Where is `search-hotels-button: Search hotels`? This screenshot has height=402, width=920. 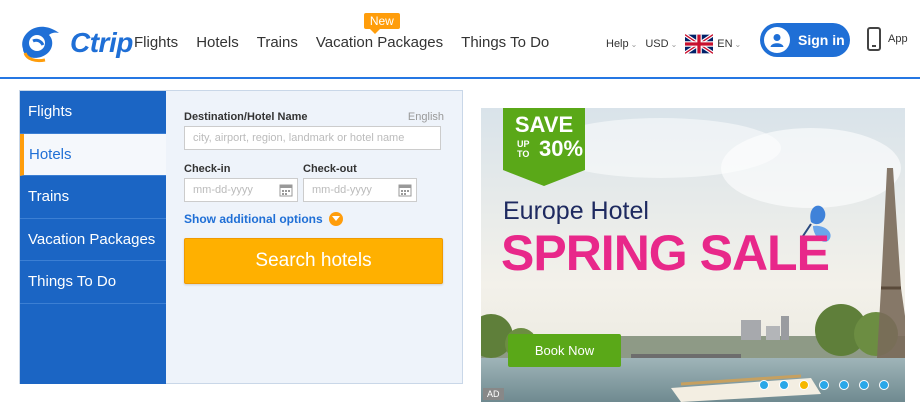 search-hotels-button: Search hotels is located at coordinates (313, 261).